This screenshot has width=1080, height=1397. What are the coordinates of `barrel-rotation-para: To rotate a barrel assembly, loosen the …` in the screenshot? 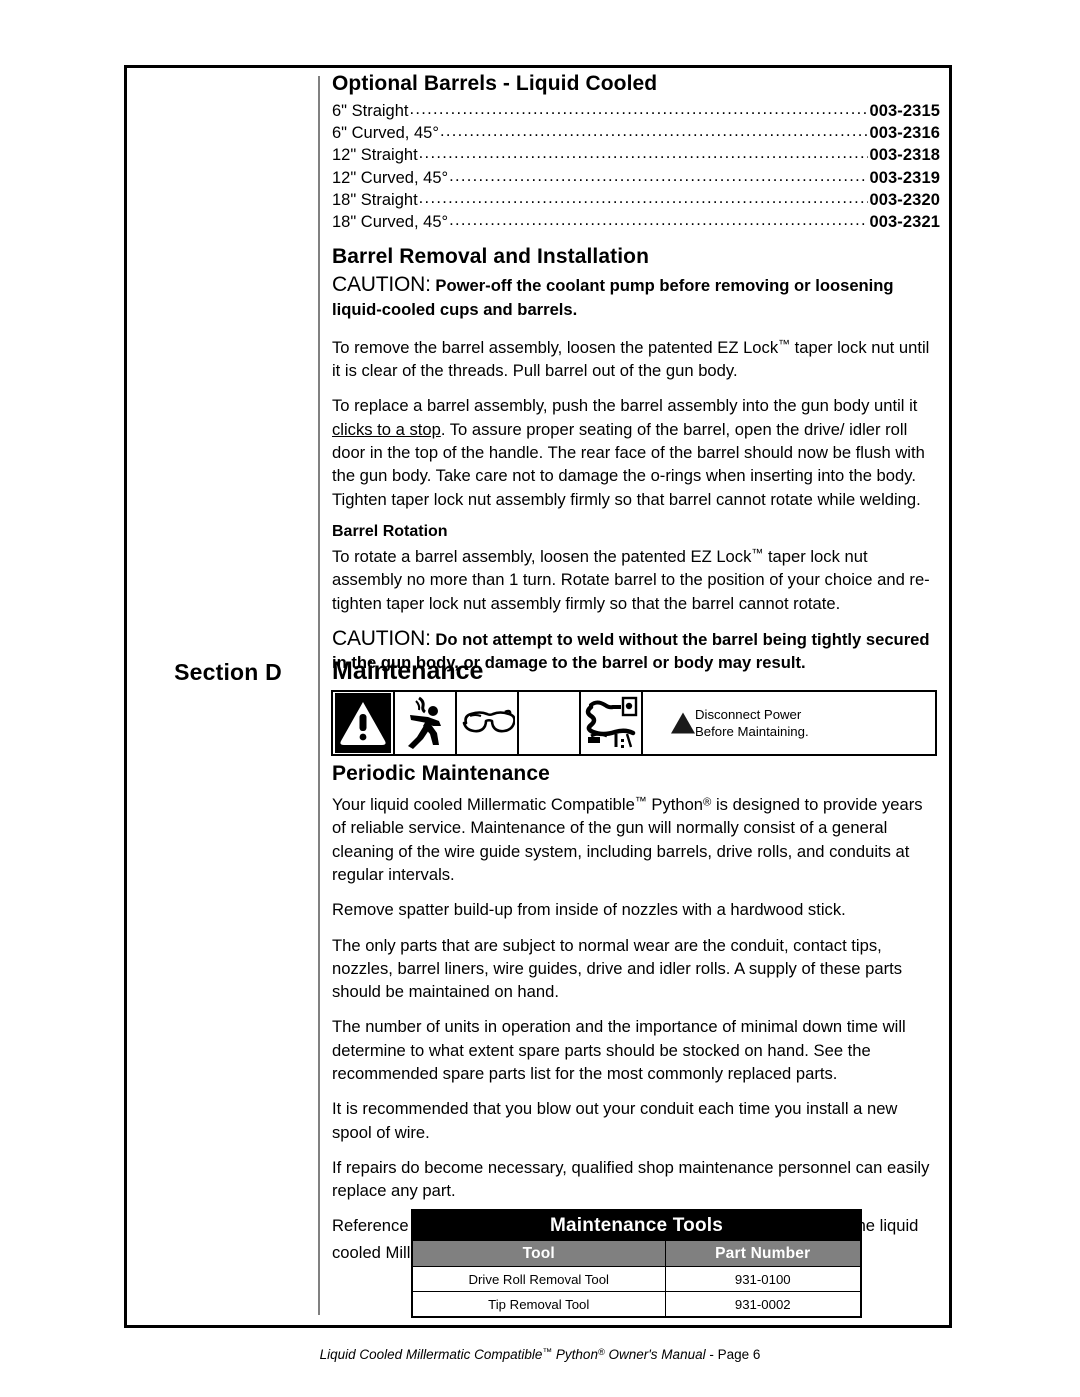 It's located at (631, 579).